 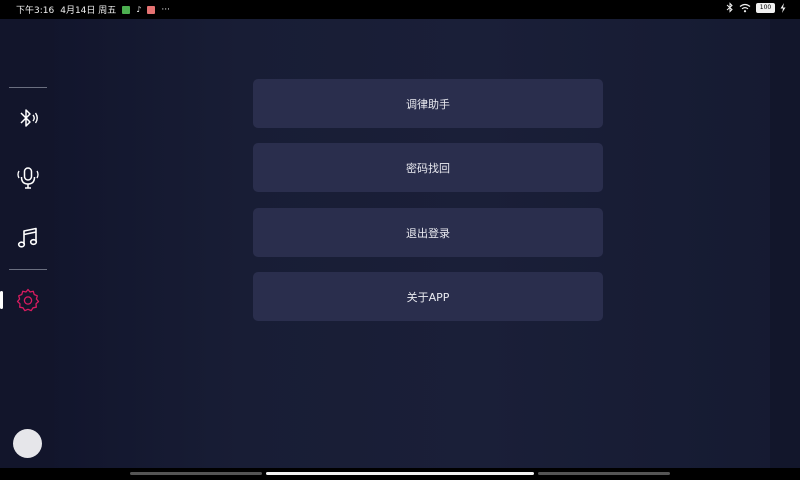 I want to click on menu-item-about-app: 关于APP, so click(x=428, y=296).